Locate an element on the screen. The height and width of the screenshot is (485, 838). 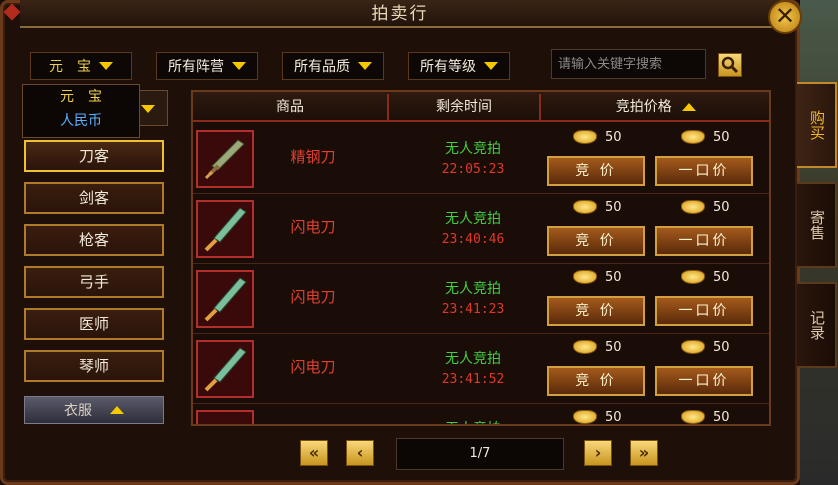
item-name: 精钢刀 is located at coordinates (313, 157).